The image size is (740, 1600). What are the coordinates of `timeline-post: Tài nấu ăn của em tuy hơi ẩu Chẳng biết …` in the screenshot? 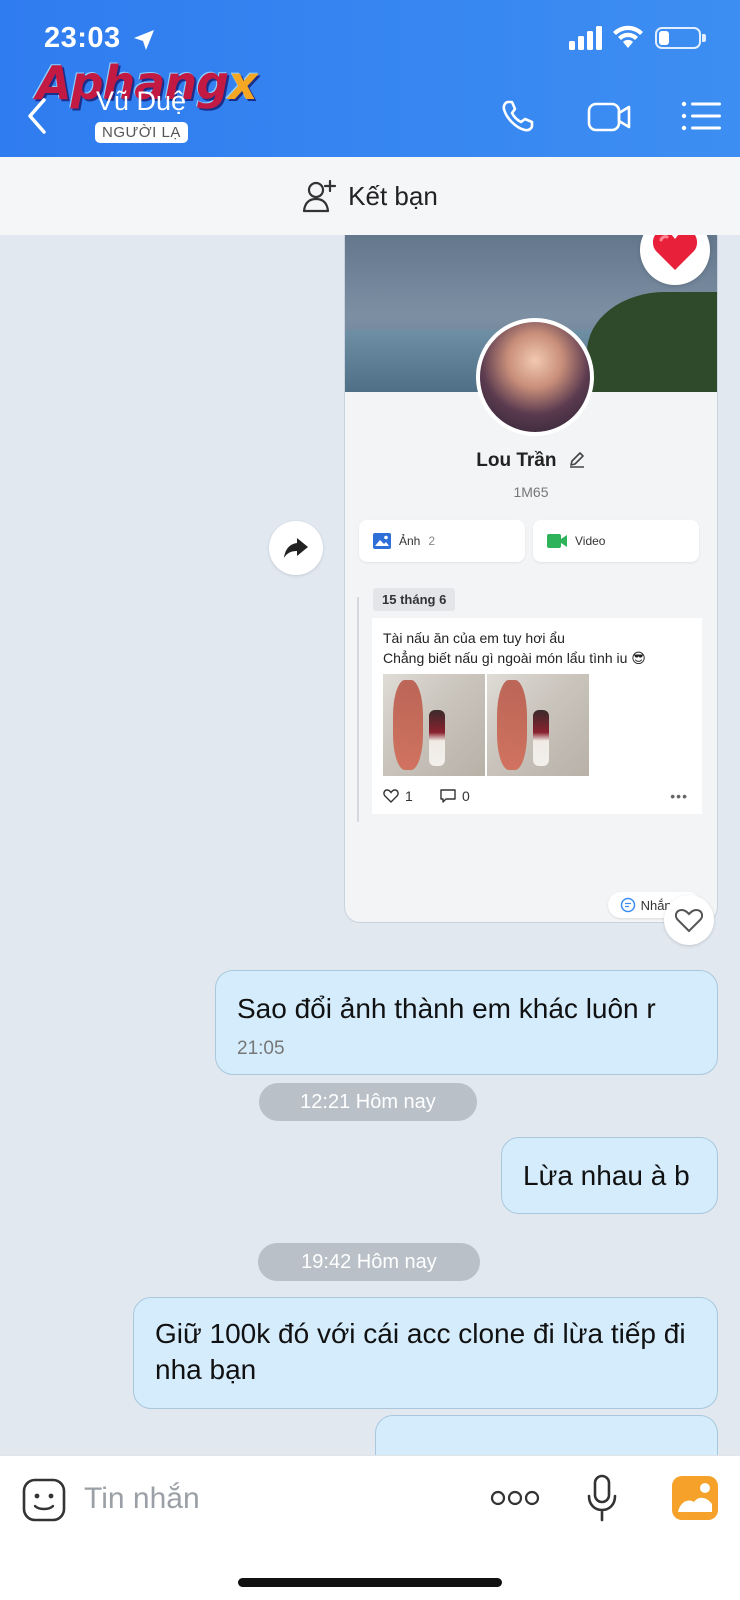 It's located at (537, 716).